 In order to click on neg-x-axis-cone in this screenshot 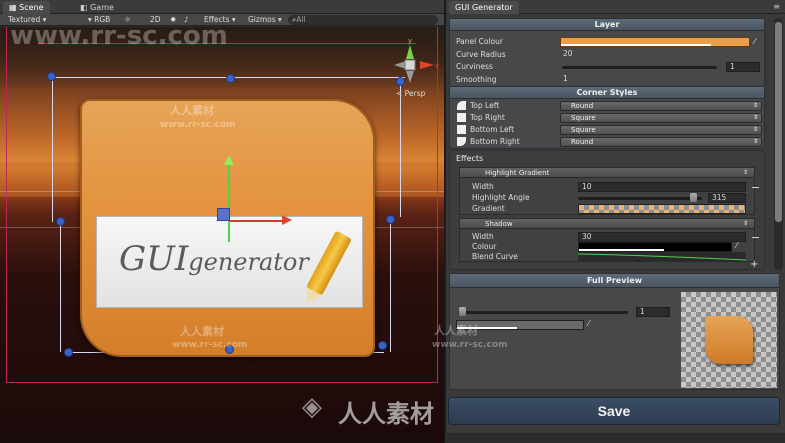, I will do `click(400, 65)`.